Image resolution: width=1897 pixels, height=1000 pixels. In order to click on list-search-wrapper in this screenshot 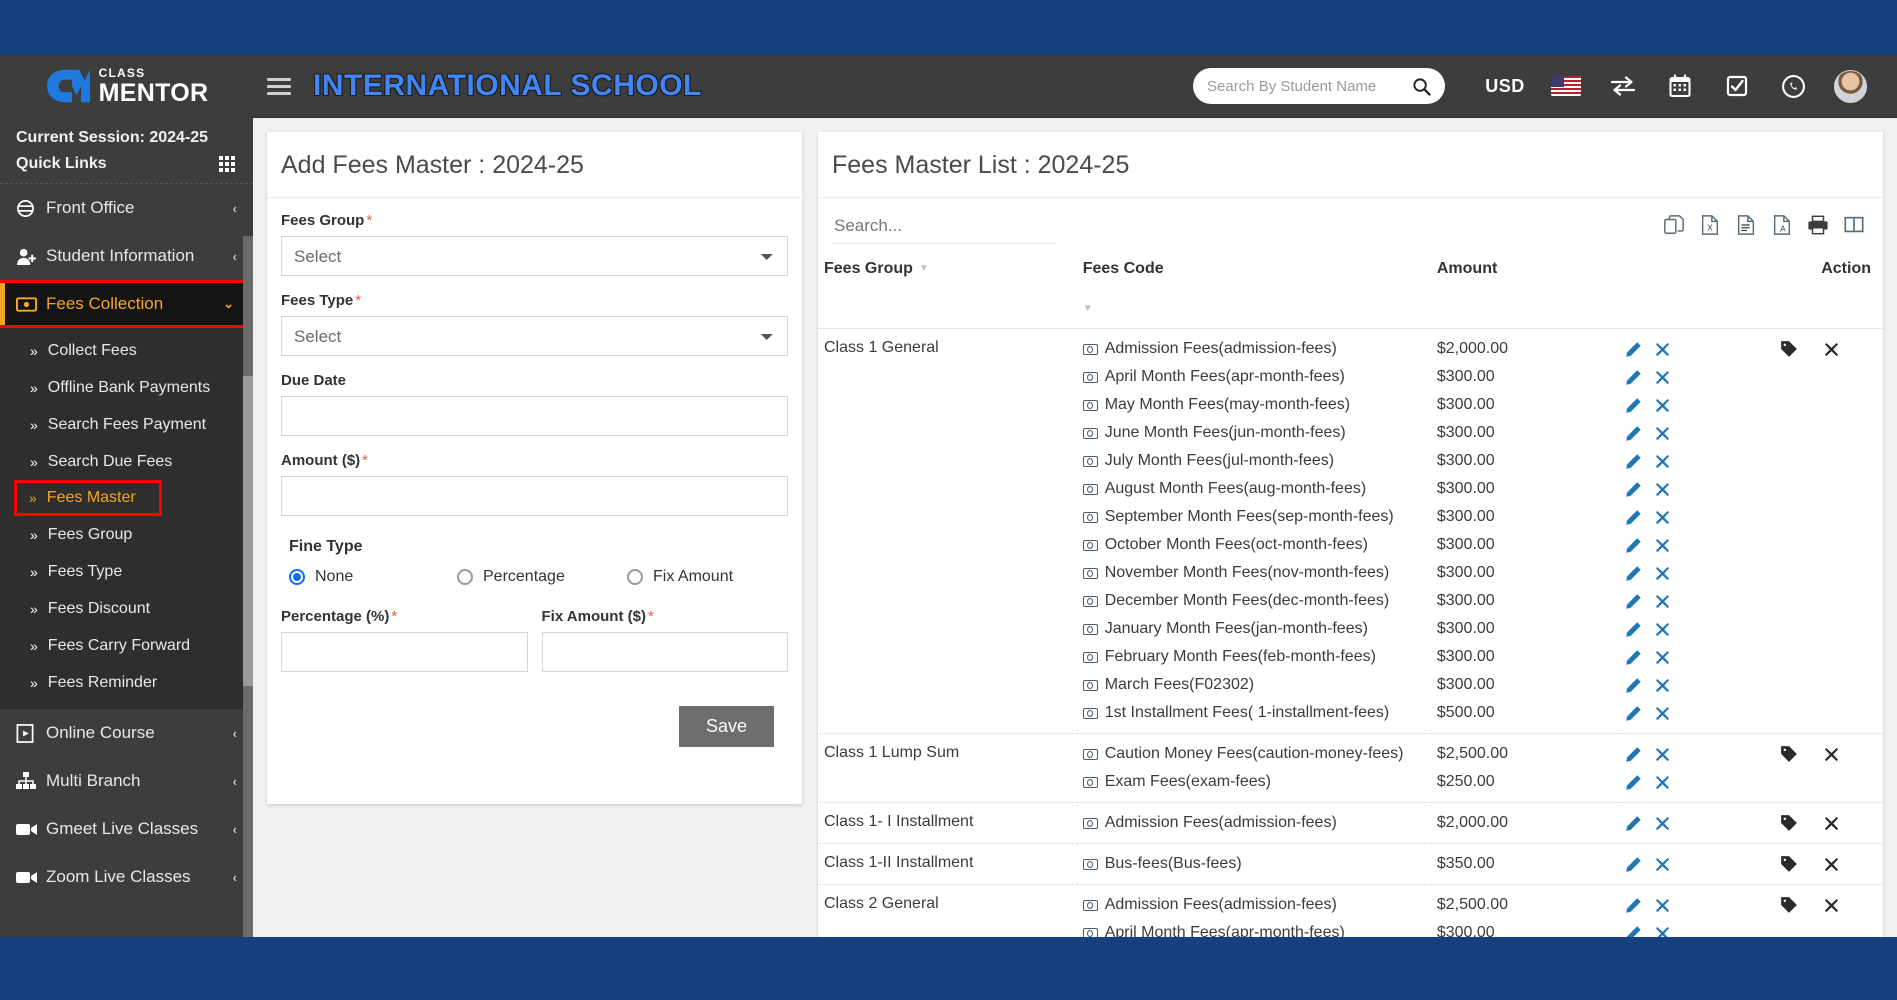, I will do `click(944, 228)`.